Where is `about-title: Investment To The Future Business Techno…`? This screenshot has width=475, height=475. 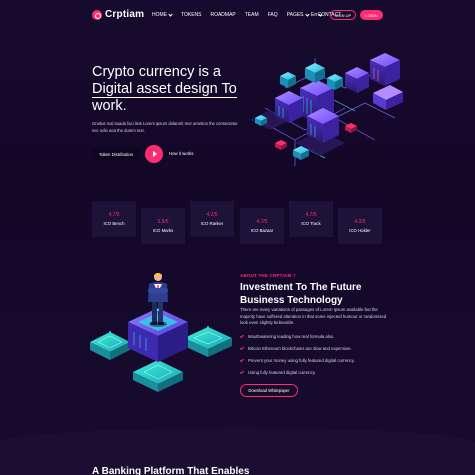
about-title: Investment To The Future Business Techno… is located at coordinates (301, 294).